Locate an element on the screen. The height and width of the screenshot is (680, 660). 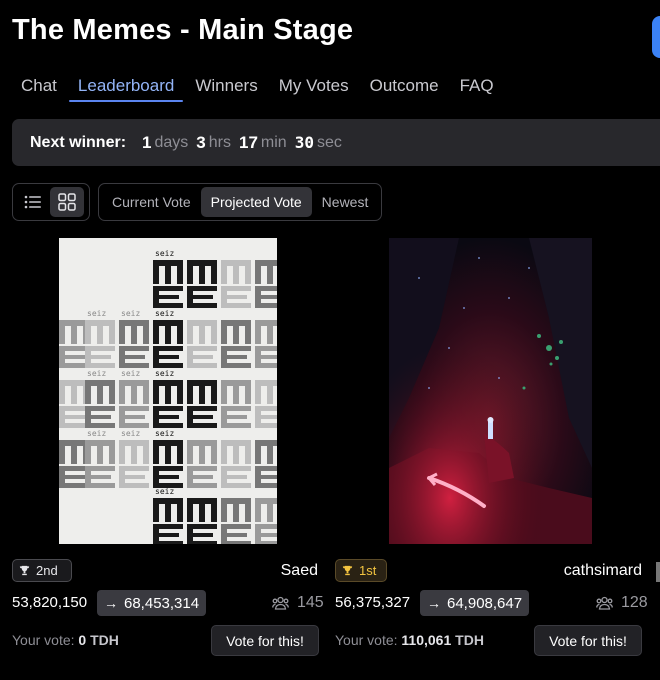
grid-icon is located at coordinates (67, 202).